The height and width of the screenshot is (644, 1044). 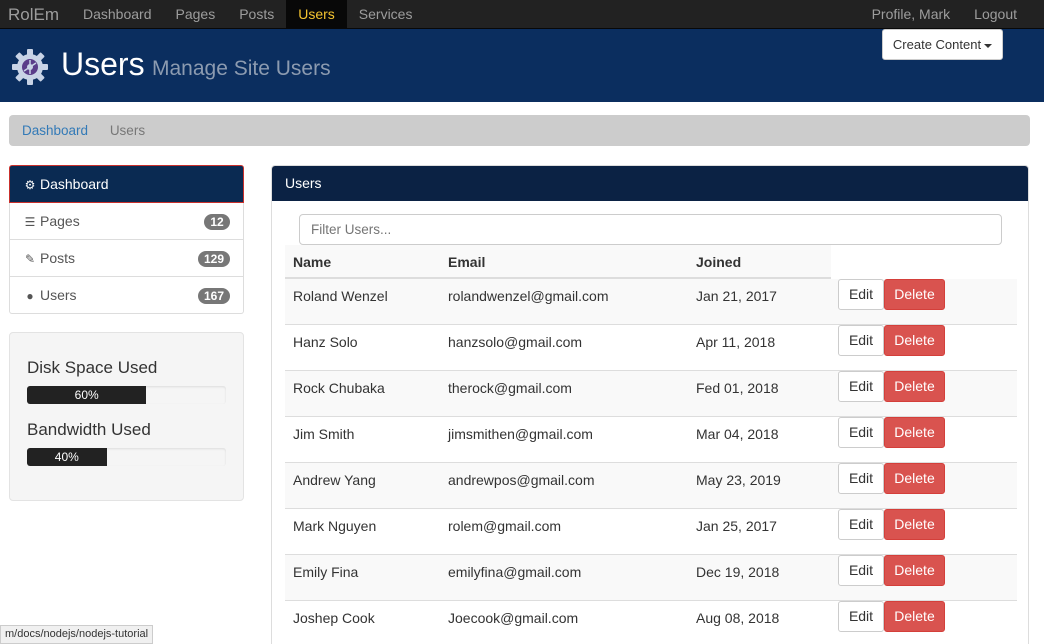 I want to click on caret-down-icon, so click(x=988, y=45).